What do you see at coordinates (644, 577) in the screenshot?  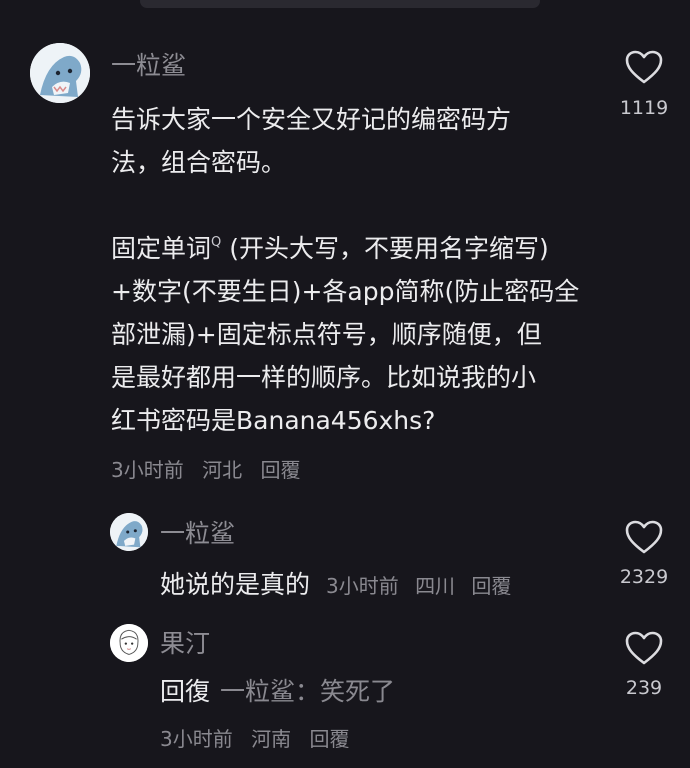 I see `like-count: 2329` at bounding box center [644, 577].